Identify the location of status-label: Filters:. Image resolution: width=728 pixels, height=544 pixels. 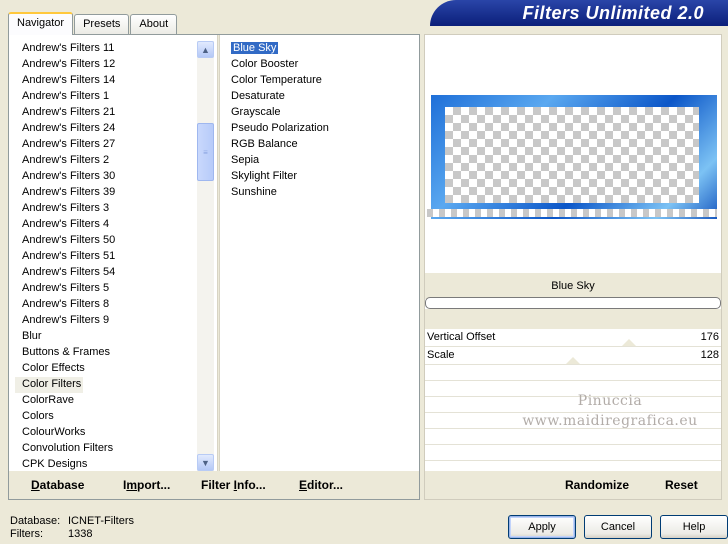
(26, 534).